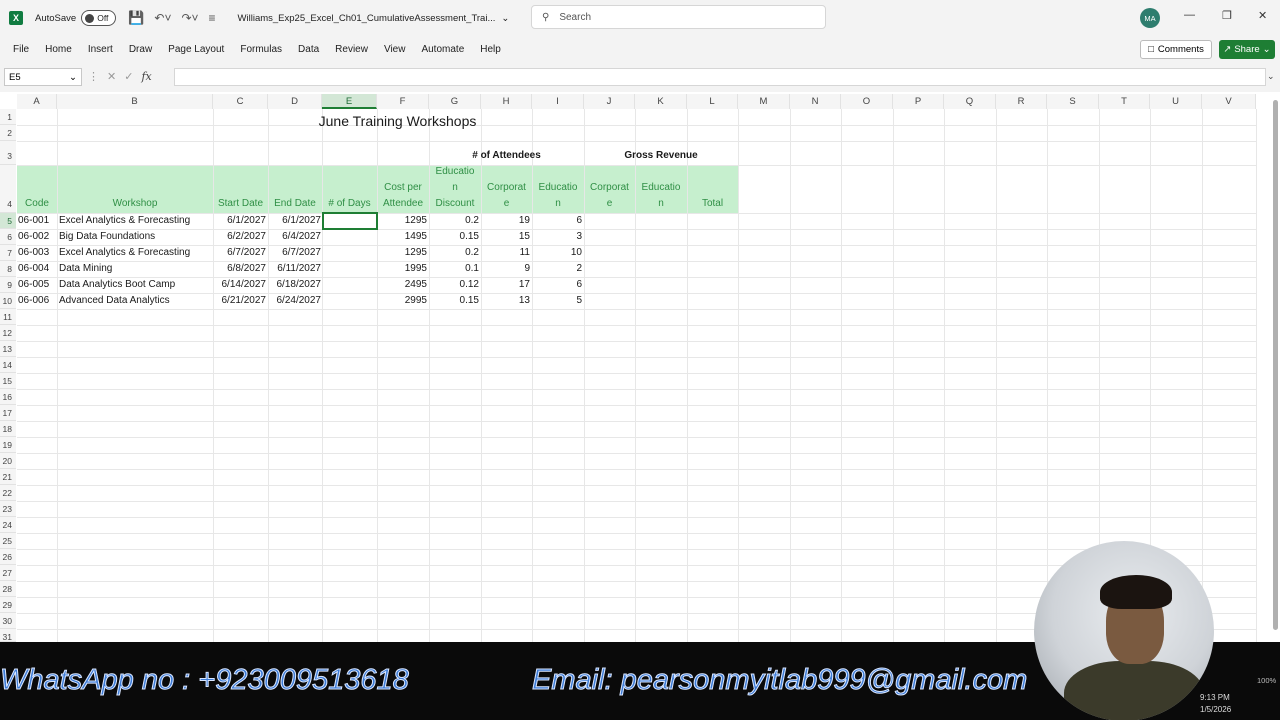  I want to click on cell-end-date: 6/11/2027, so click(294, 269).